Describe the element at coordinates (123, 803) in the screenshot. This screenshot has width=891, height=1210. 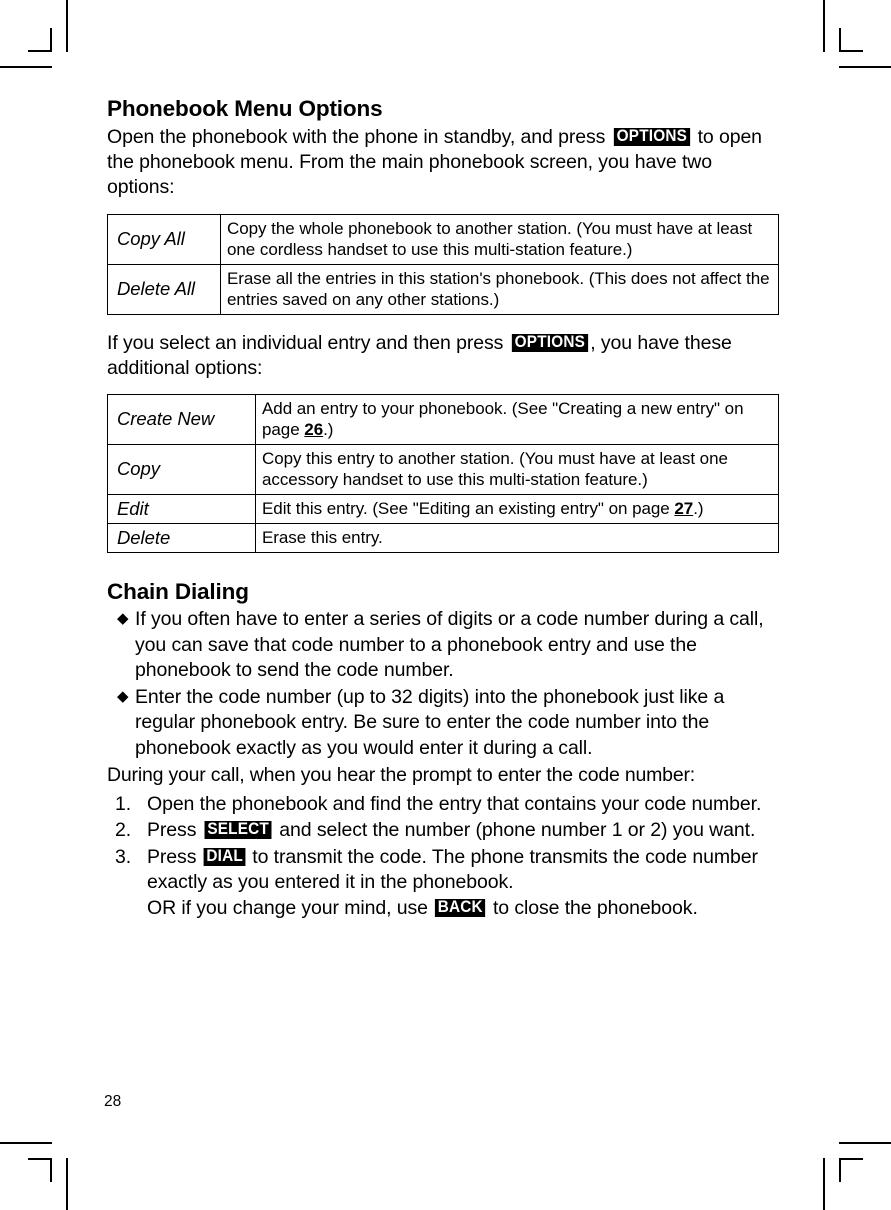
I see `step-number: 1.` at that location.